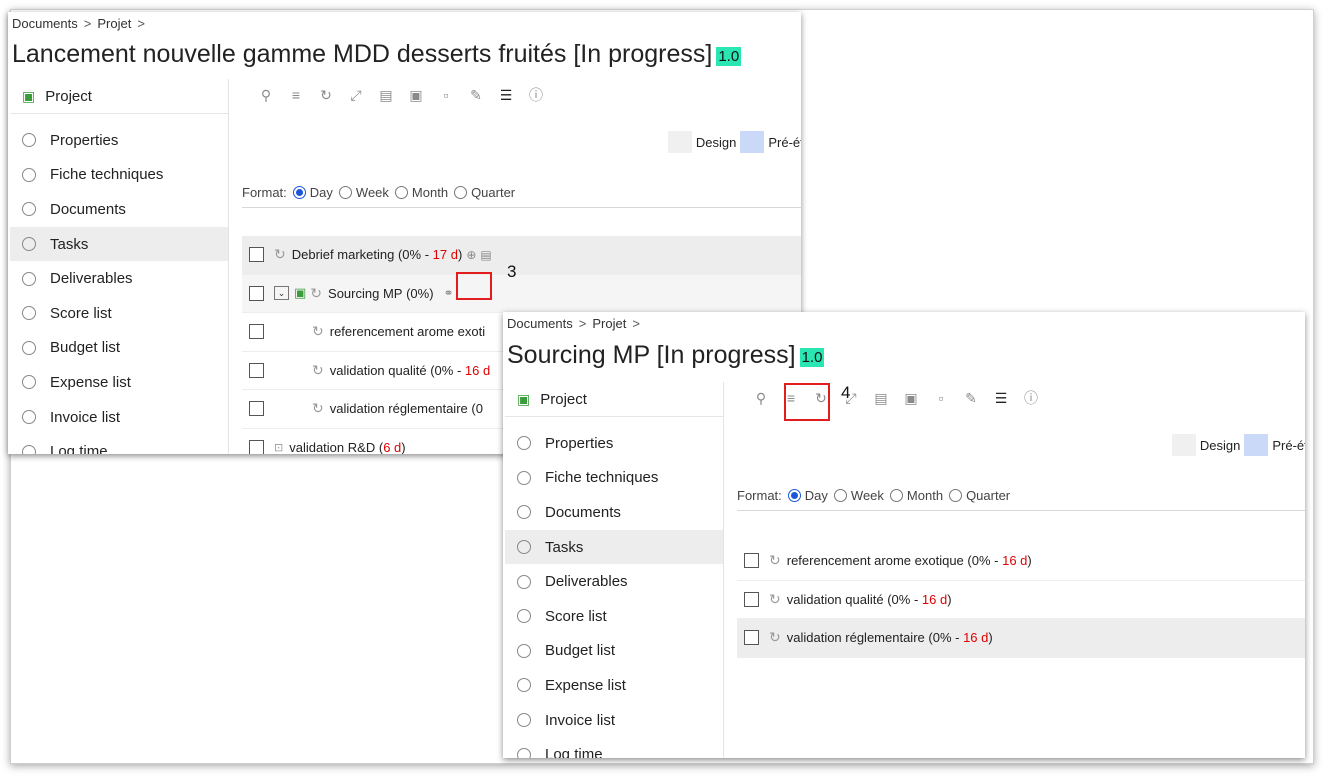 Image resolution: width=1333 pixels, height=779 pixels. What do you see at coordinates (296, 95) in the screenshot?
I see `add-task-icon: ≡` at bounding box center [296, 95].